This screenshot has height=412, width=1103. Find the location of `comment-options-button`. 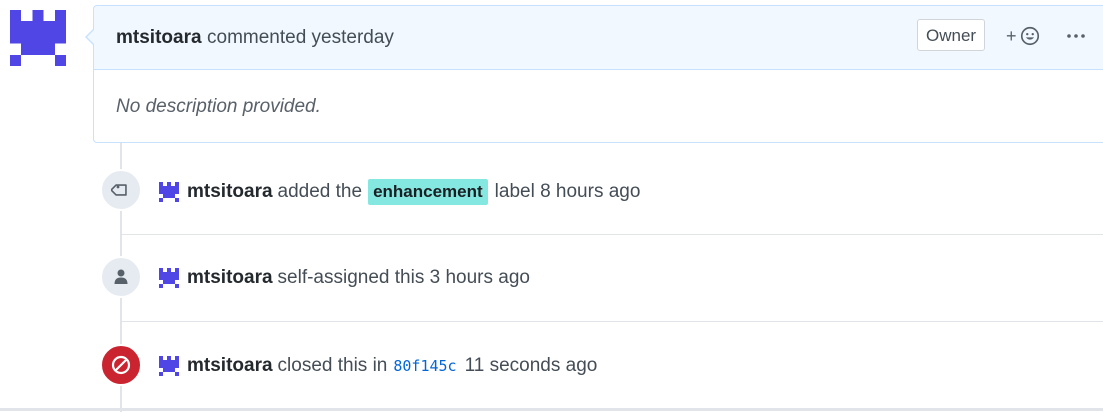

comment-options-button is located at coordinates (1076, 36).